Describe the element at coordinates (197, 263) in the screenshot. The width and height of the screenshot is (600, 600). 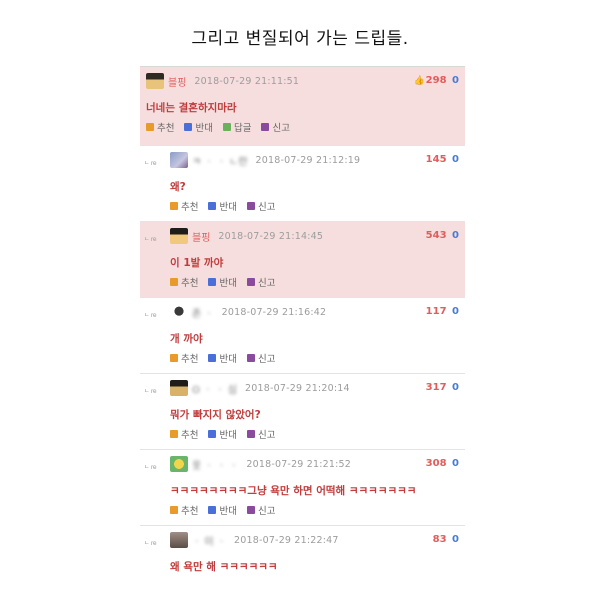
I see `comment-text: 이 1발 까야` at that location.